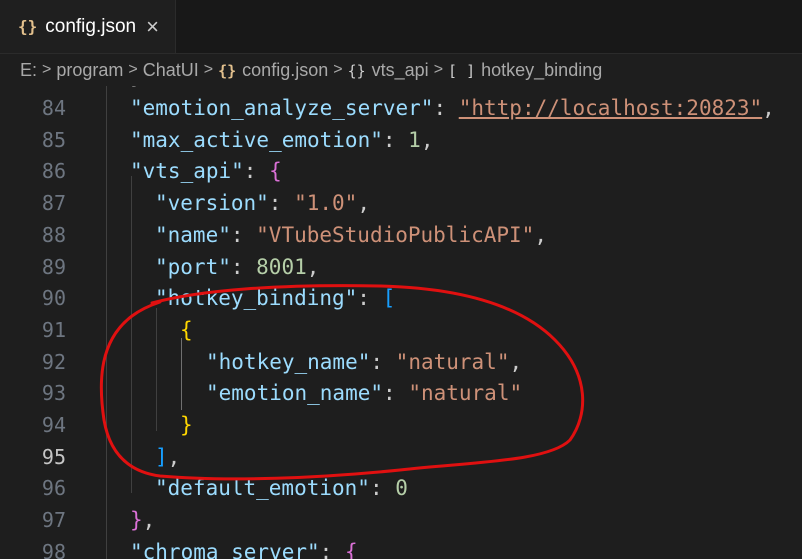 The image size is (802, 559). I want to click on breadcrumb-item-chatui: ChatUI, so click(171, 70).